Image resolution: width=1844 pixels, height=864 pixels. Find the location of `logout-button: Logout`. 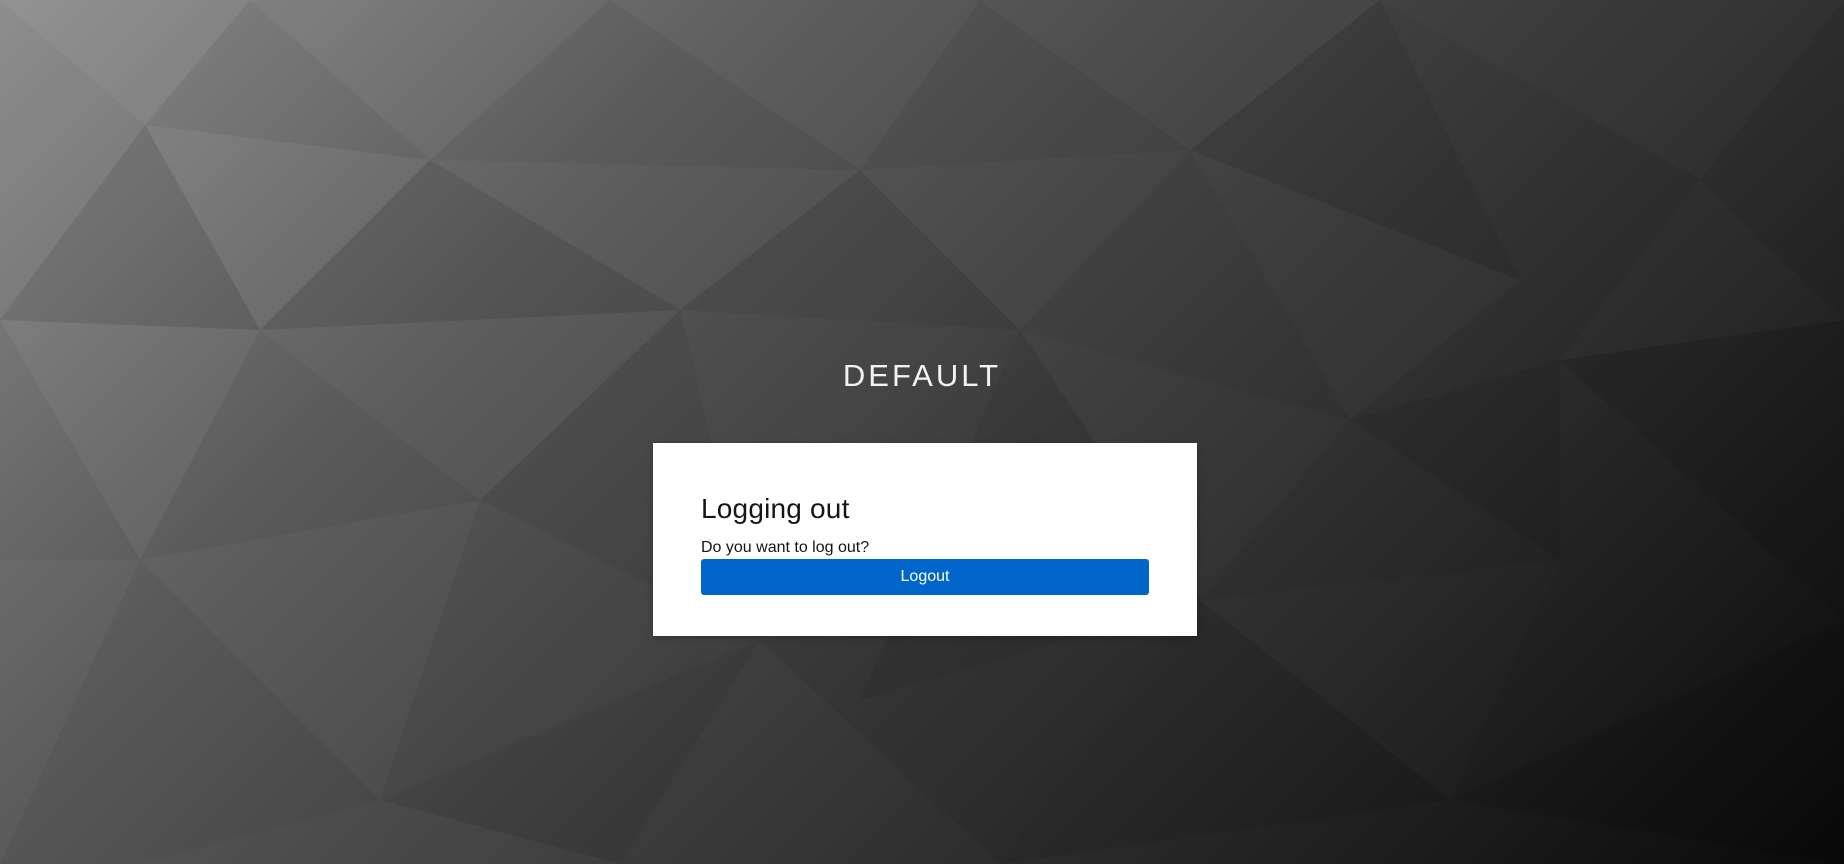

logout-button: Logout is located at coordinates (925, 577).